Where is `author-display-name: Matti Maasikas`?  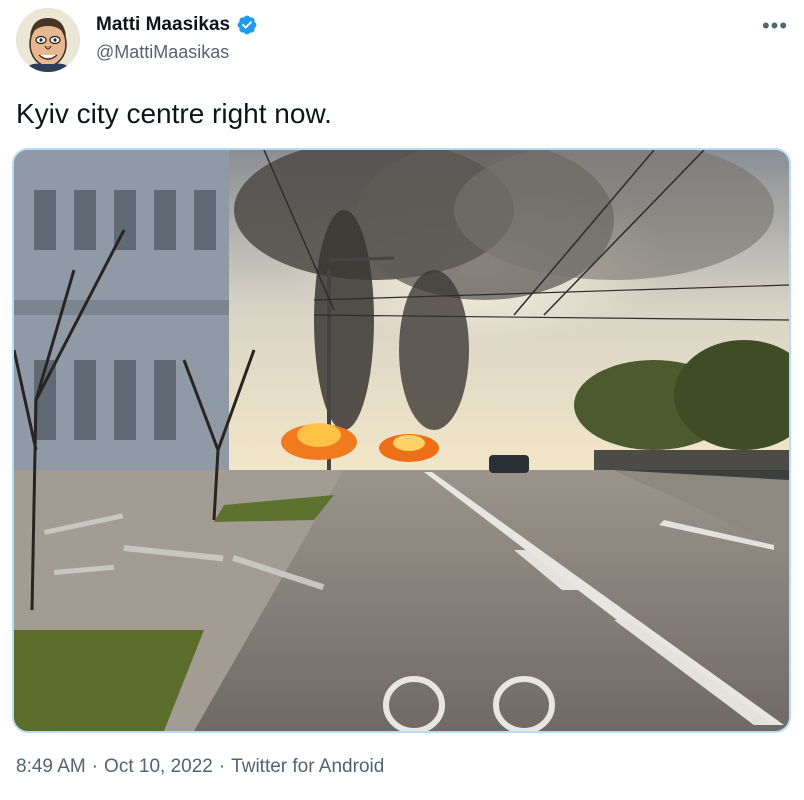 author-display-name: Matti Maasikas is located at coordinates (163, 25).